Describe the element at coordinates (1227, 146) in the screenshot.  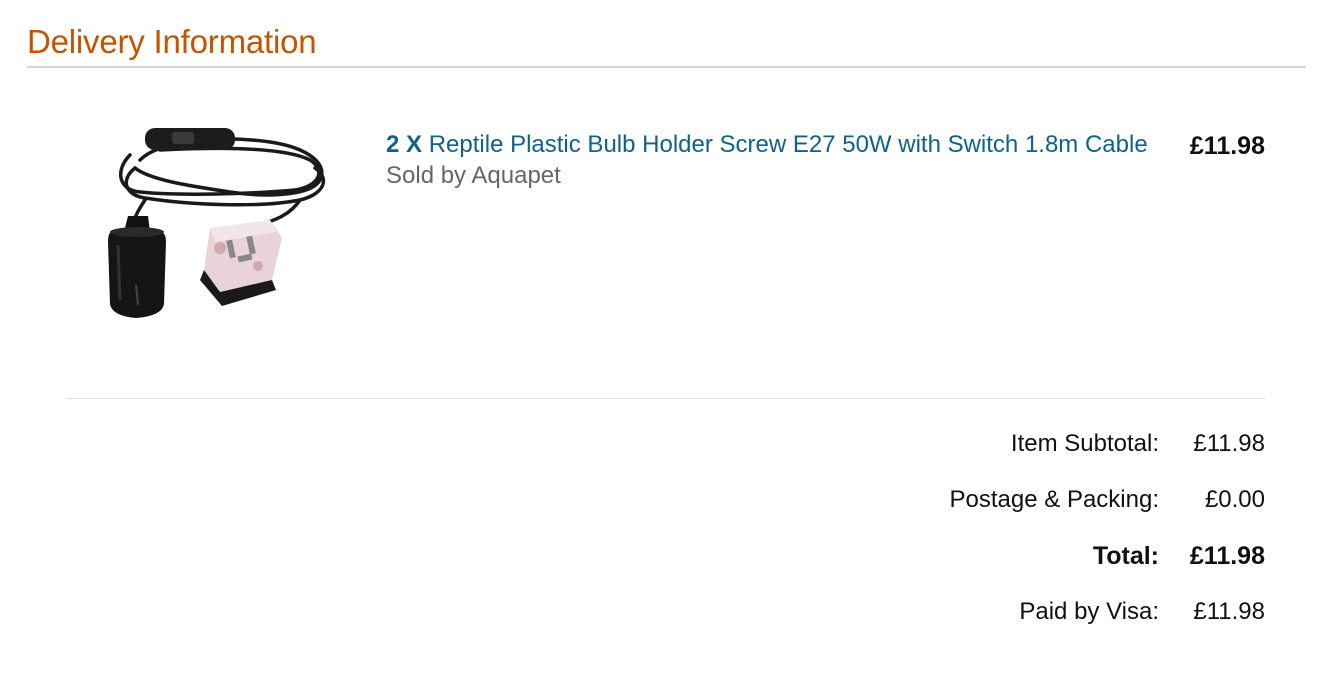
I see `item-price: £11.98` at that location.